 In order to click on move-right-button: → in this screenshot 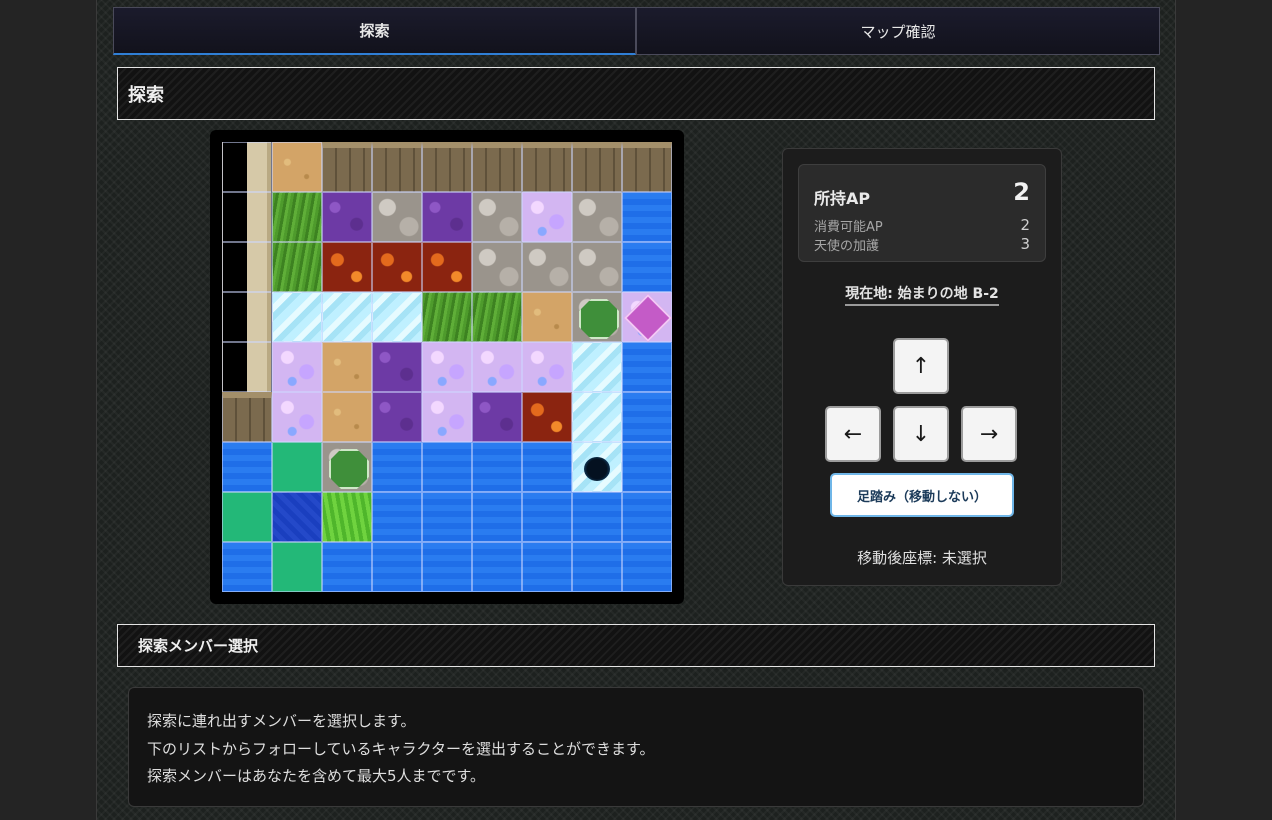, I will do `click(989, 434)`.